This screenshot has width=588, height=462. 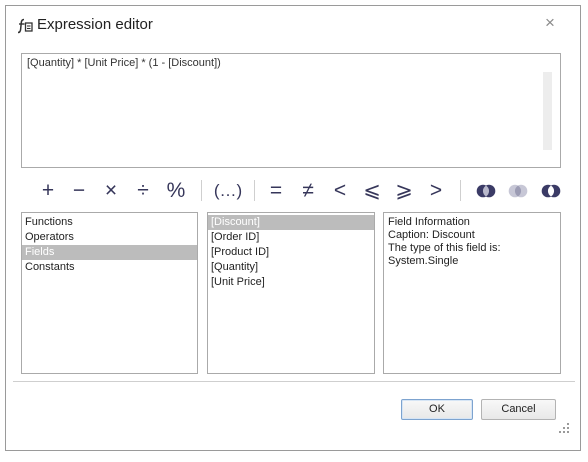 I want to click on info-caption: Caption: Discount, so click(x=431, y=235).